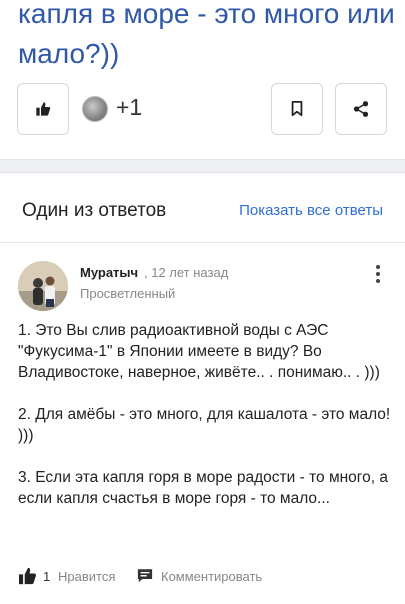 This screenshot has width=405, height=604. What do you see at coordinates (202, 208) in the screenshot?
I see `answers-header: Один из ответов Показать все ответы` at bounding box center [202, 208].